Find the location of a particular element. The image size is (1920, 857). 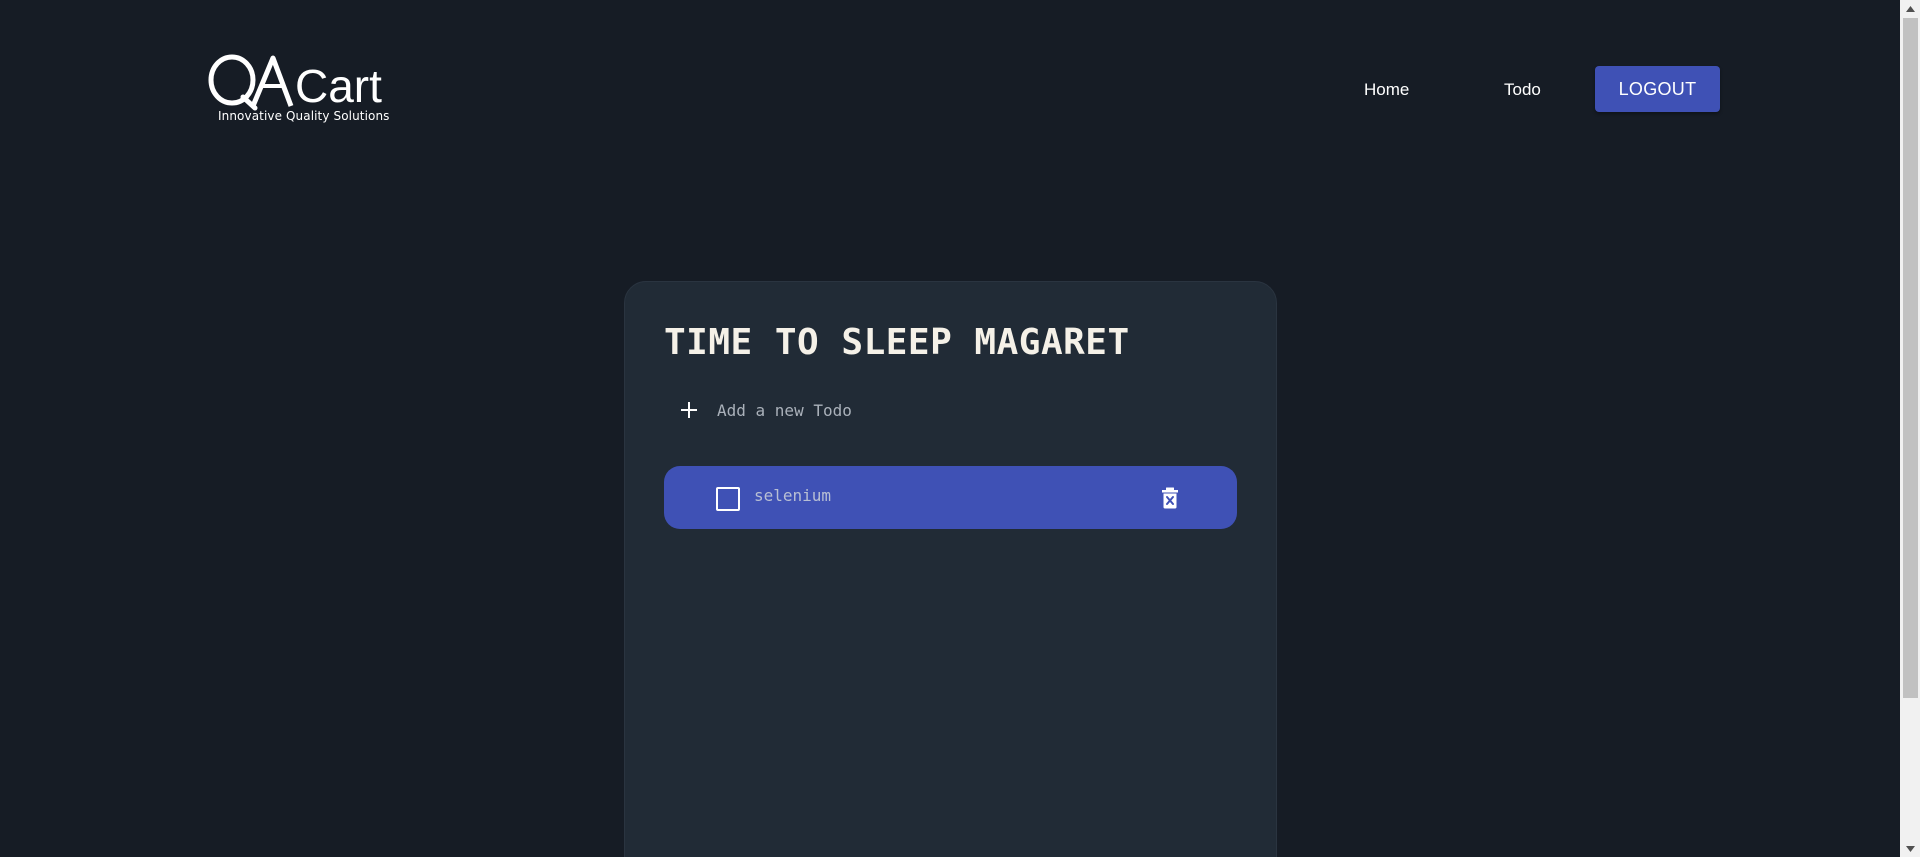

page-title: TIME TO SLEEP MAGARET is located at coordinates (897, 342).